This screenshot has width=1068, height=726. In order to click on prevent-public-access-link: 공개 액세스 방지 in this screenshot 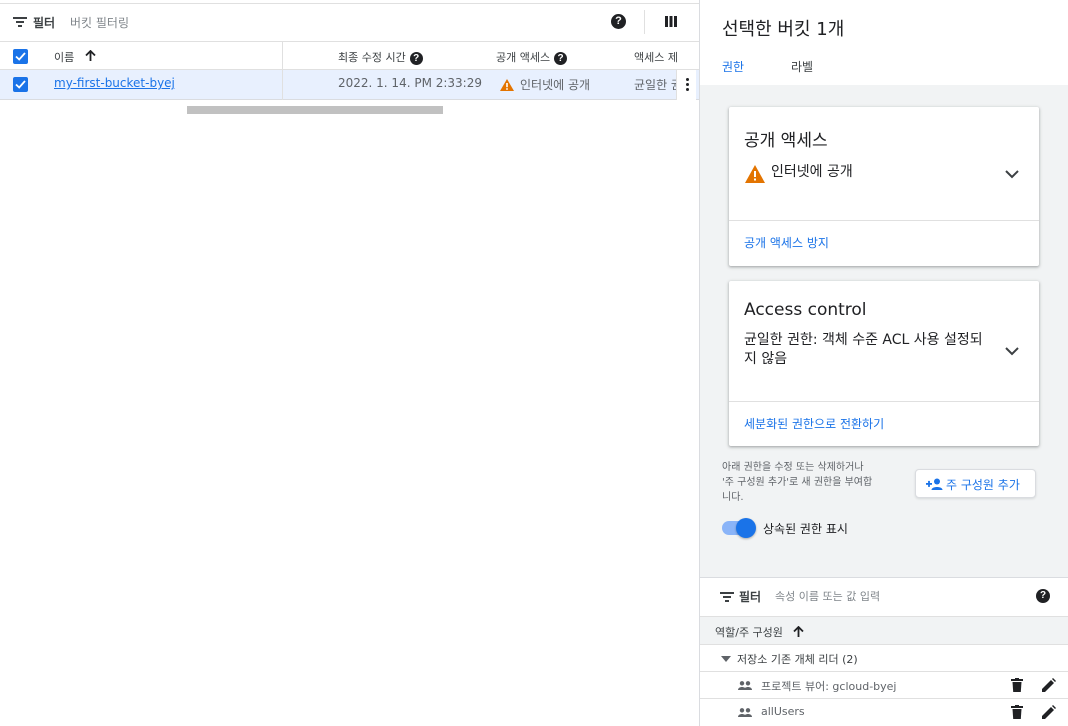, I will do `click(786, 242)`.